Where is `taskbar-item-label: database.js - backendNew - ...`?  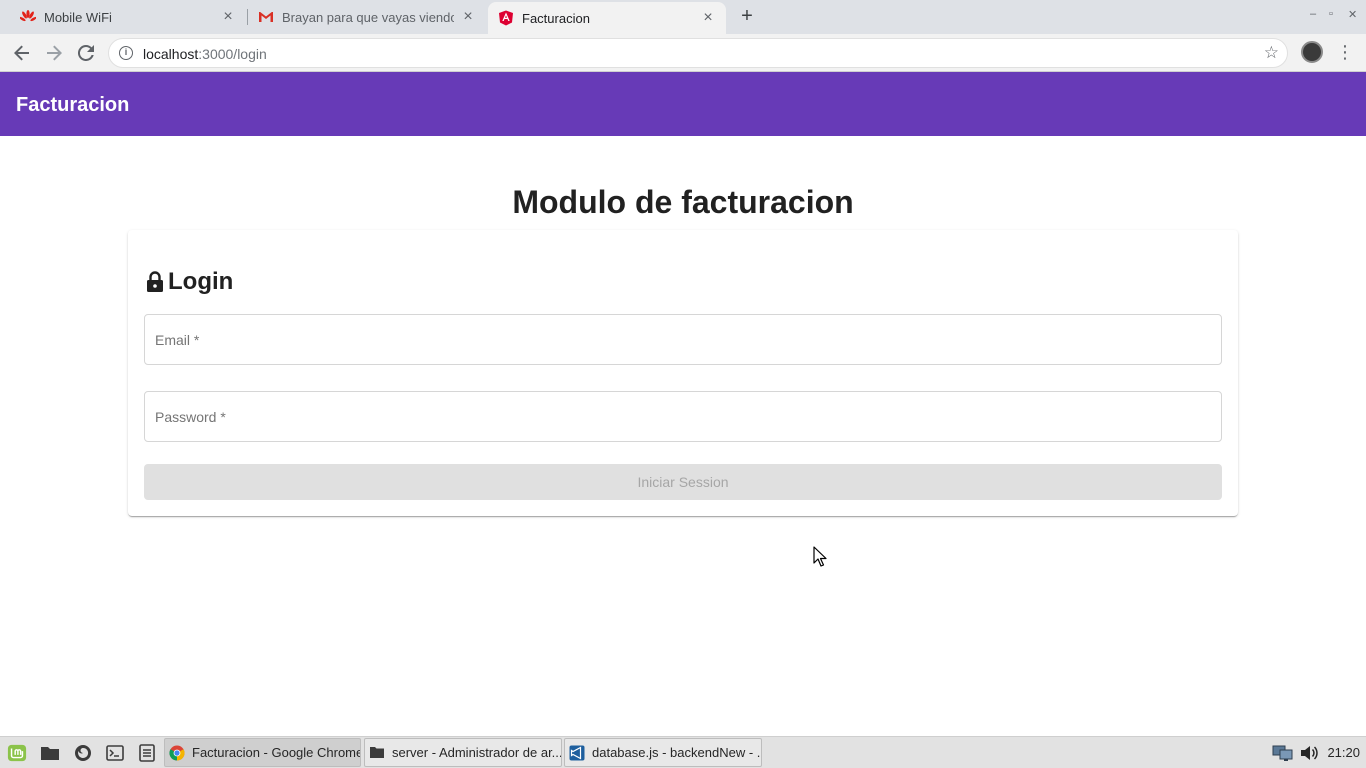
taskbar-item-label: database.js - backendNew - ... is located at coordinates (676, 752).